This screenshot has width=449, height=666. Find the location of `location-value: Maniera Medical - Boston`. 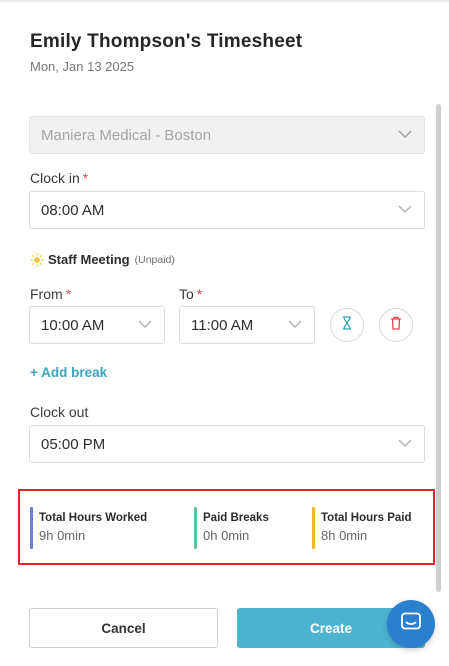

location-value: Maniera Medical - Boston is located at coordinates (126, 135).